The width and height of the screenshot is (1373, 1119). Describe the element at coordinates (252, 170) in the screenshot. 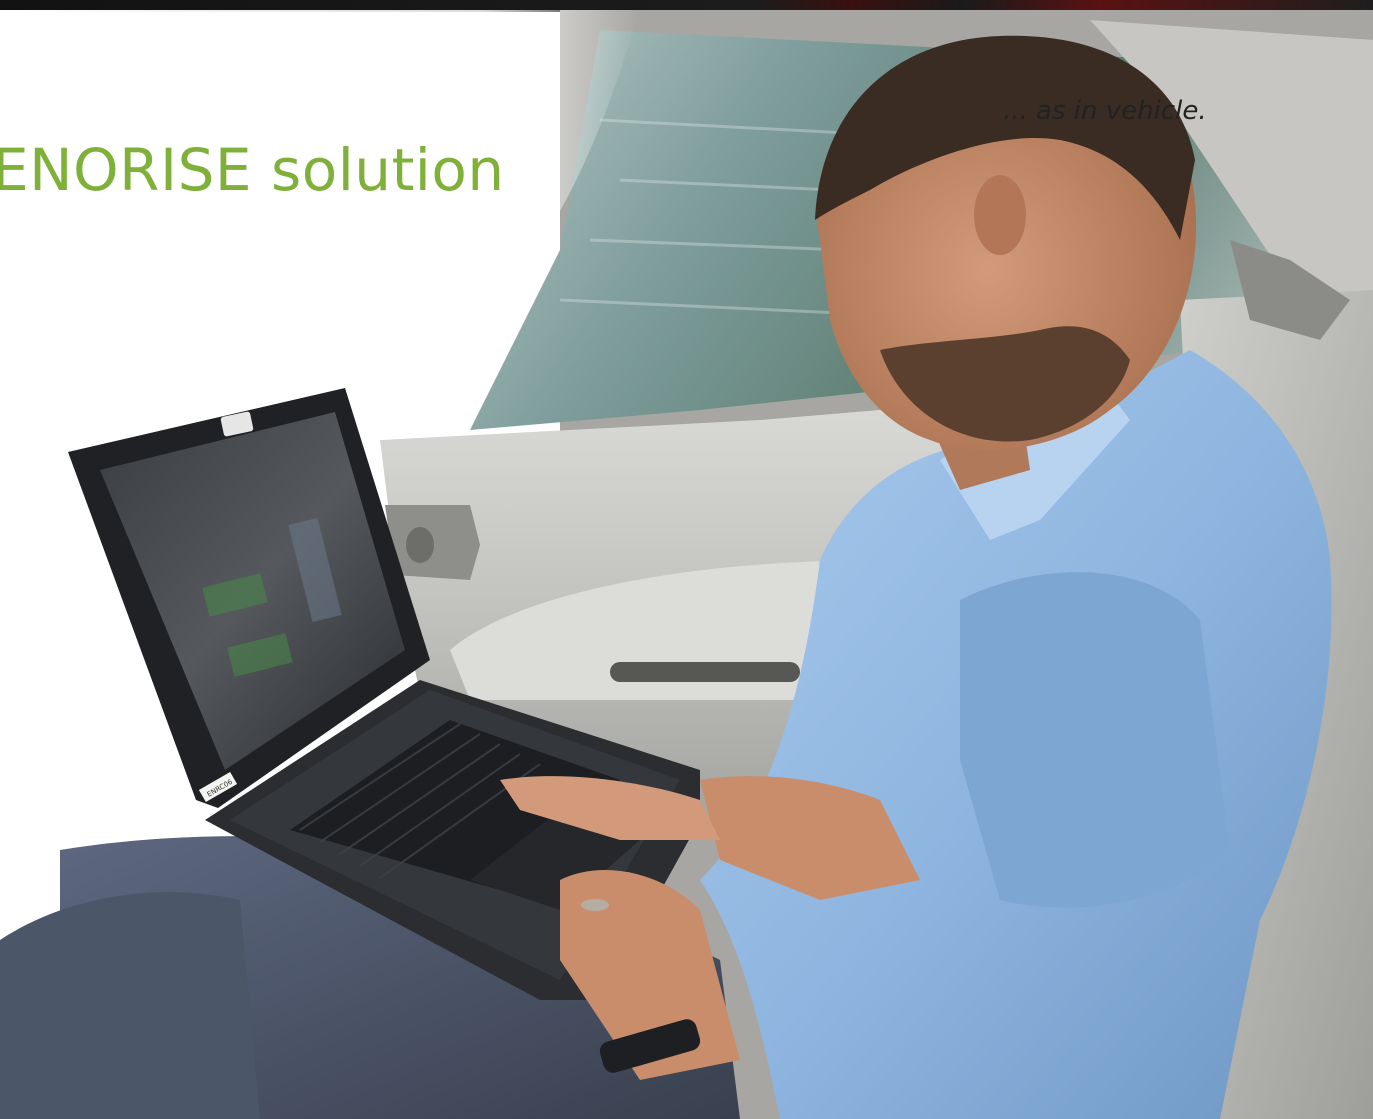

I see `page-title: ENORISE solution` at that location.